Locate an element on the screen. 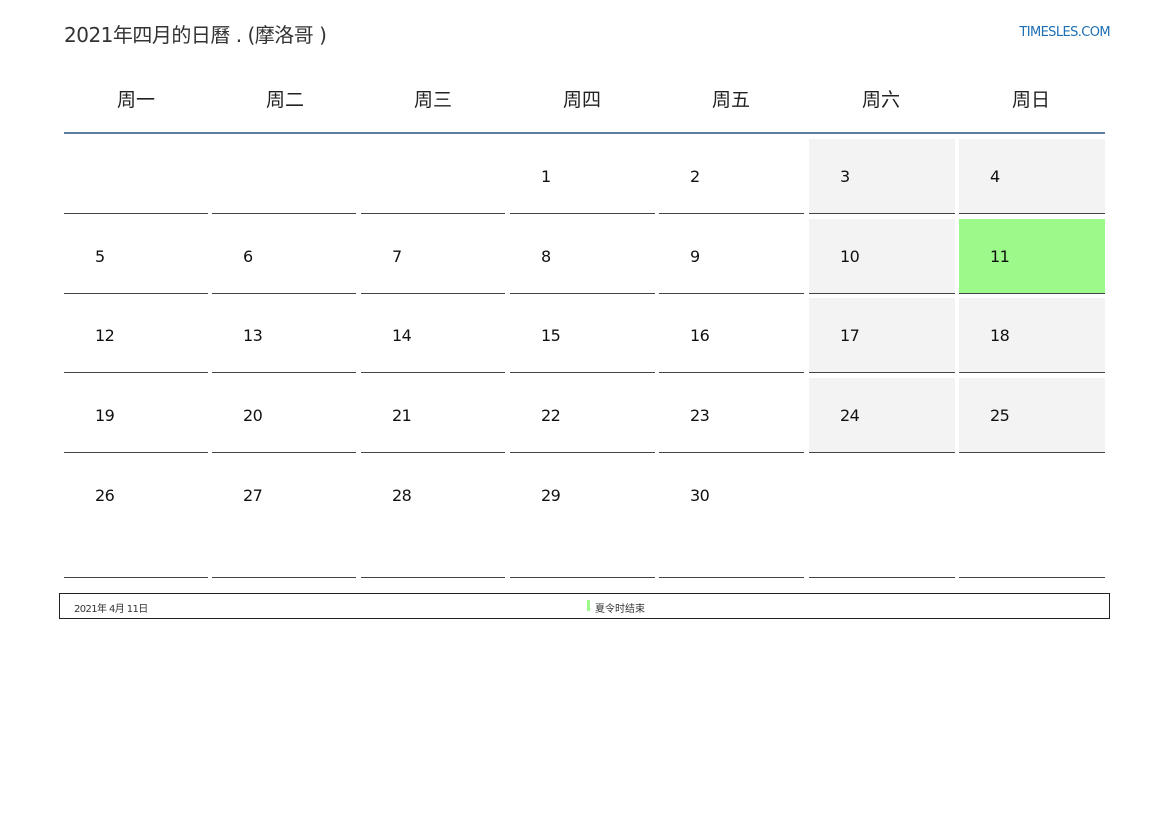  day-number: 21 is located at coordinates (402, 415).